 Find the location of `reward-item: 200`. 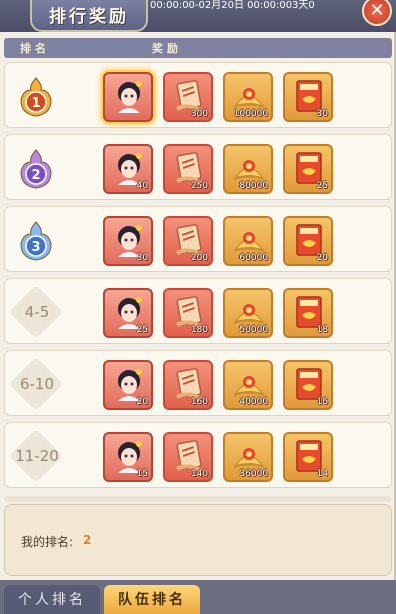

reward-item: 200 is located at coordinates (188, 241).